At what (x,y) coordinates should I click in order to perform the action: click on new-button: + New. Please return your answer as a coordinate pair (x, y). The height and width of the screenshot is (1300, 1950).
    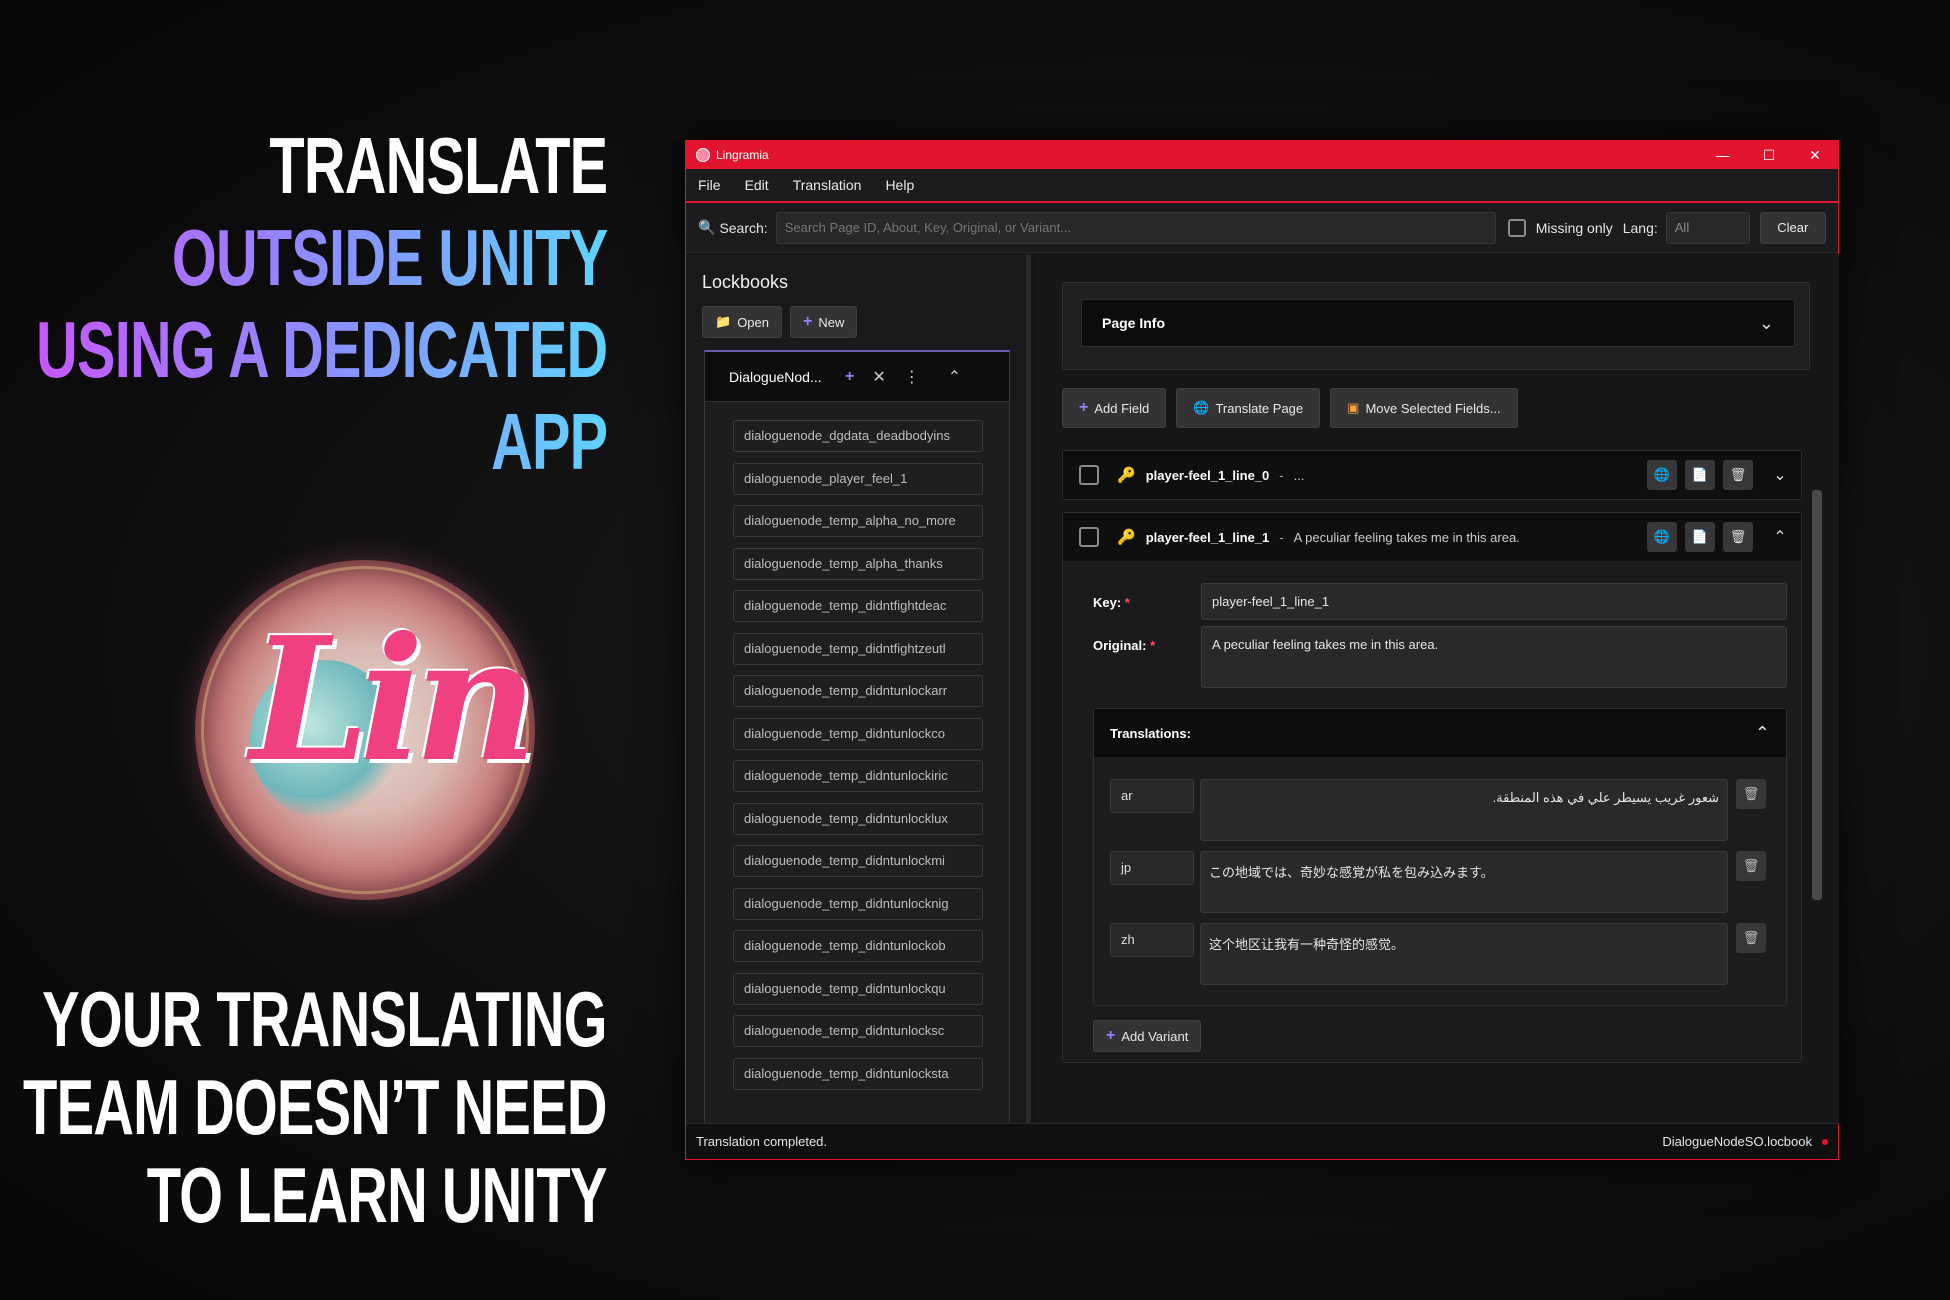
    Looking at the image, I should click on (824, 322).